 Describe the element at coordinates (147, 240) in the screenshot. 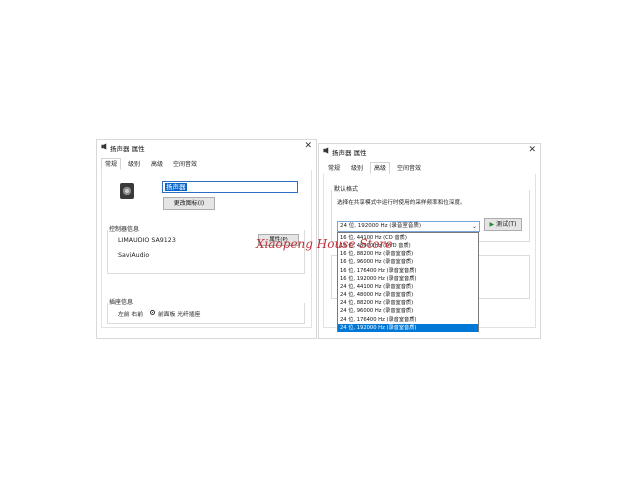

I see `controller-name: LIMAUDIO SA9123` at that location.